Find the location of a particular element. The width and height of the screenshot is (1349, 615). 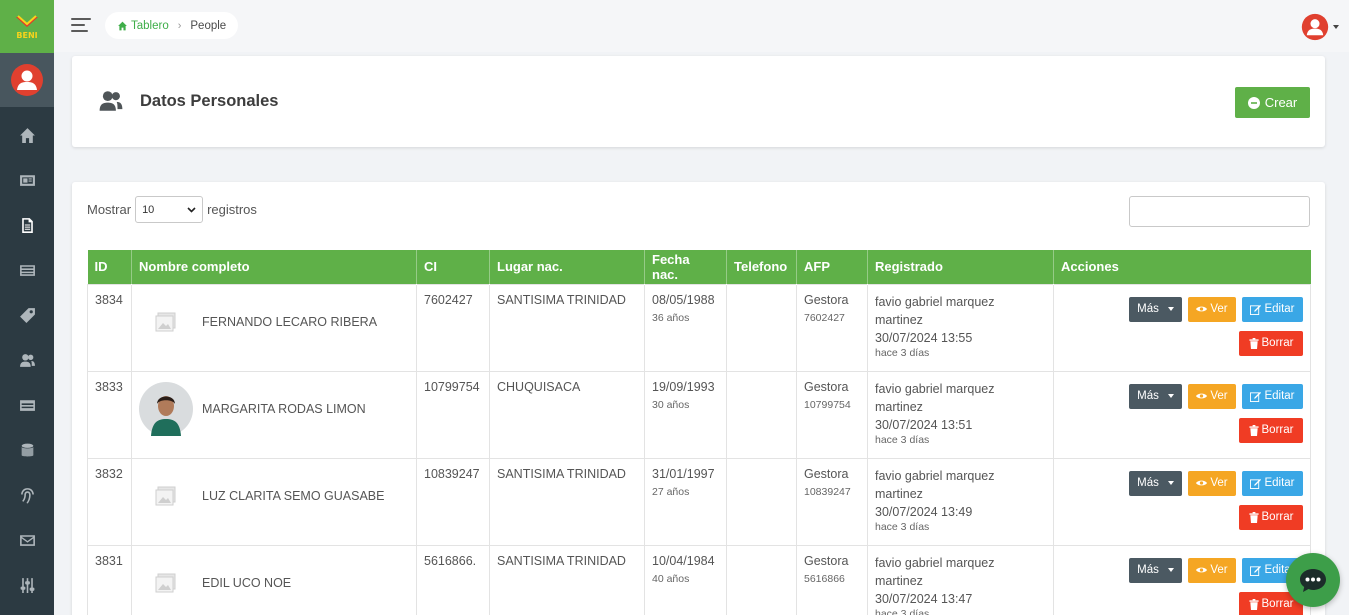

birthdate: 10/04/1984 is located at coordinates (683, 560).